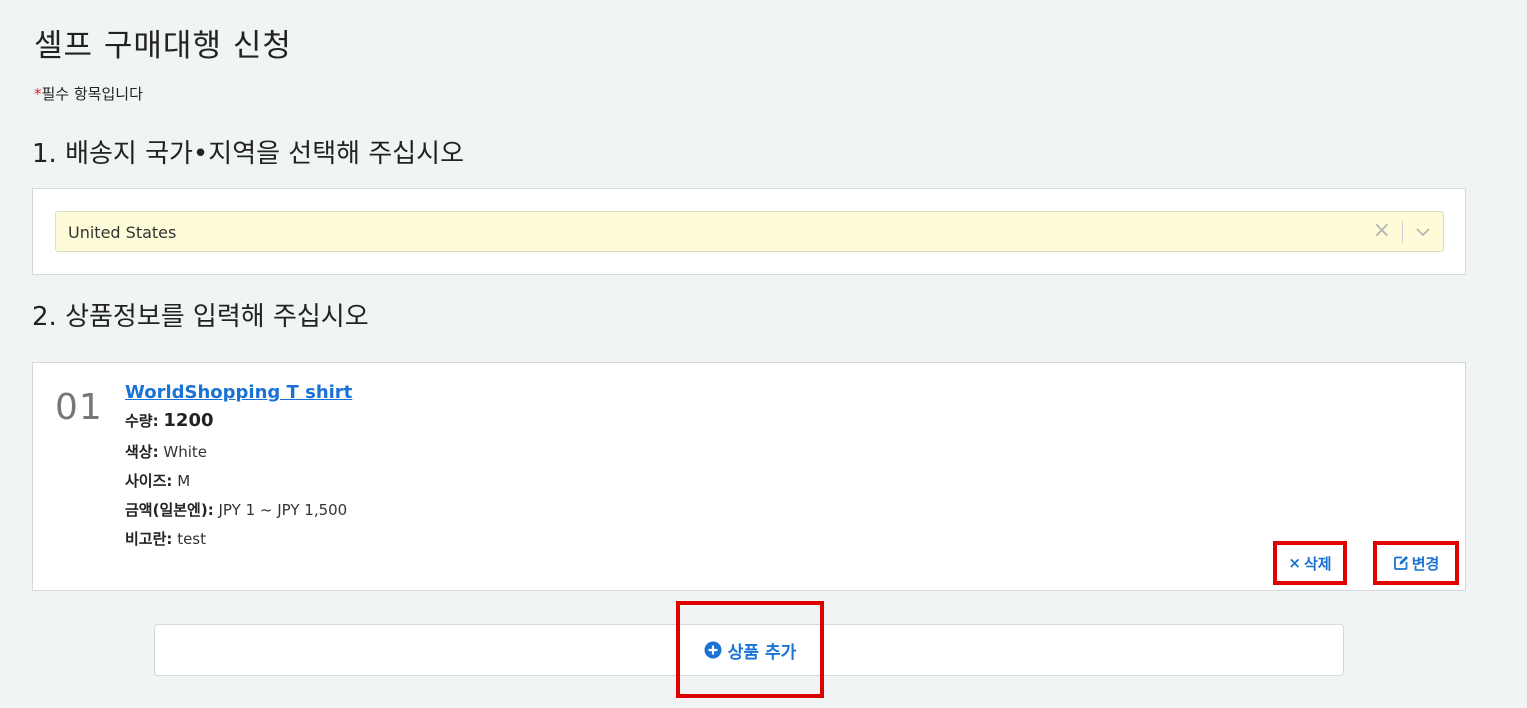 This screenshot has width=1527, height=708. Describe the element at coordinates (185, 452) in the screenshot. I see `item-color-value: White` at that location.